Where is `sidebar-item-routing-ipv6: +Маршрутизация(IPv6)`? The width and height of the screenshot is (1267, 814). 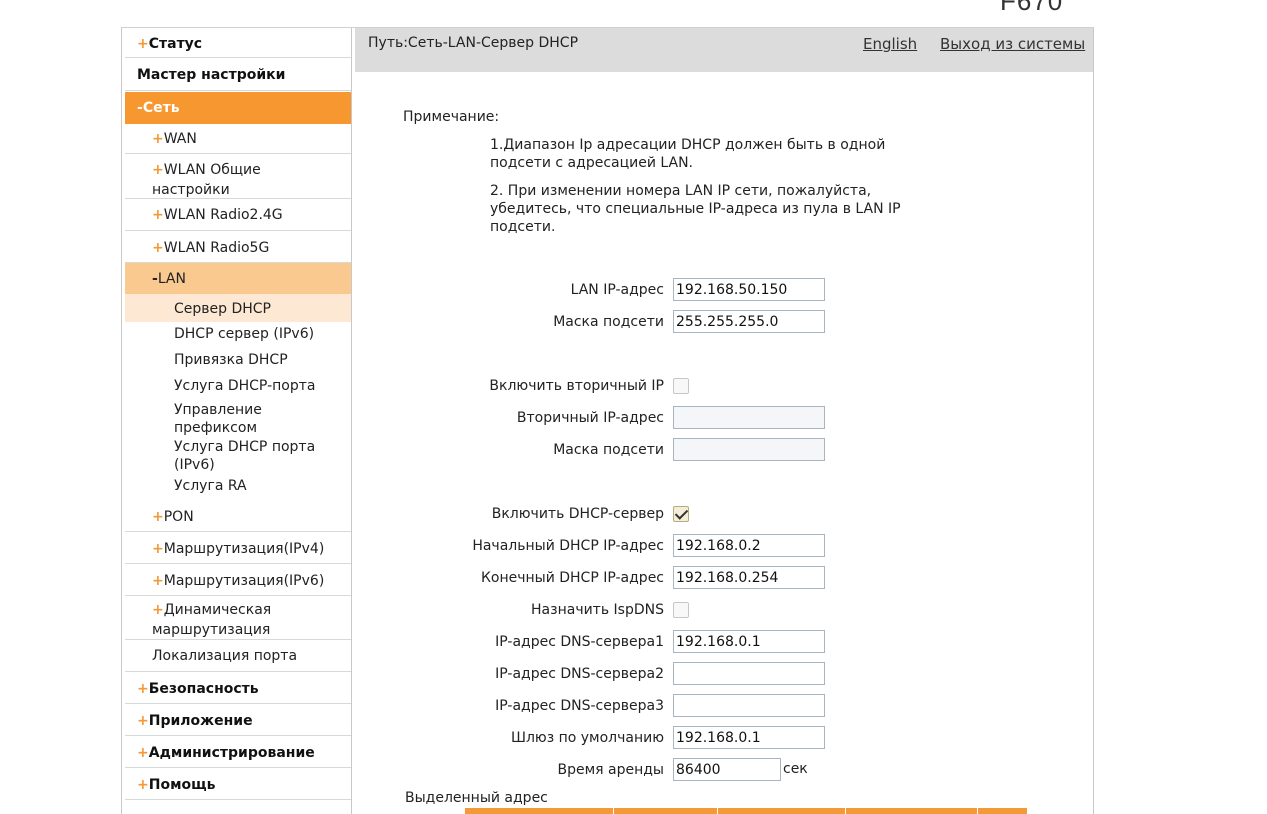
sidebar-item-routing-ipv6: +Маршрутизация(IPv6) is located at coordinates (238, 580).